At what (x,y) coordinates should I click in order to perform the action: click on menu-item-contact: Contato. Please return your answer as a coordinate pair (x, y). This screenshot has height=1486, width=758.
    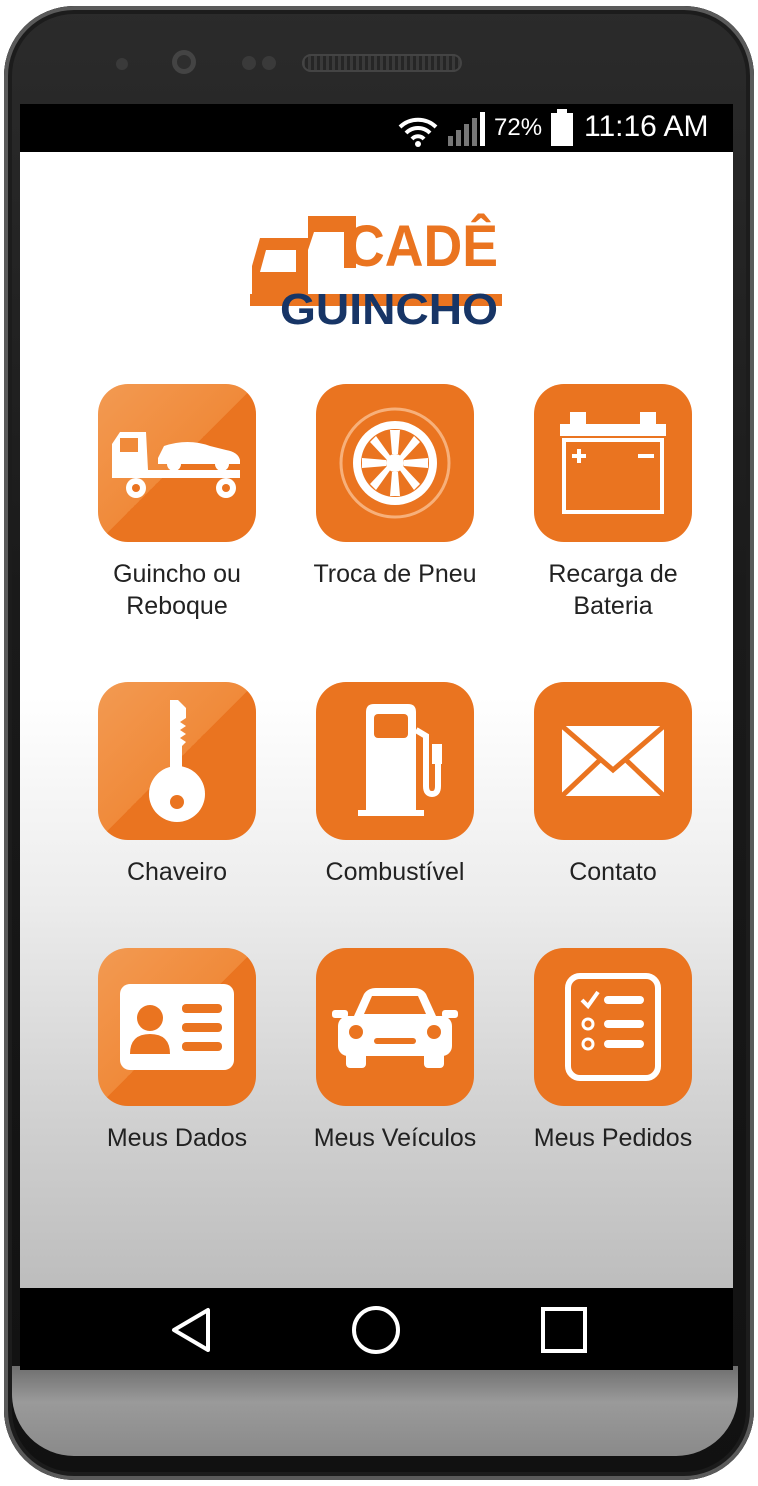
    Looking at the image, I should click on (613, 785).